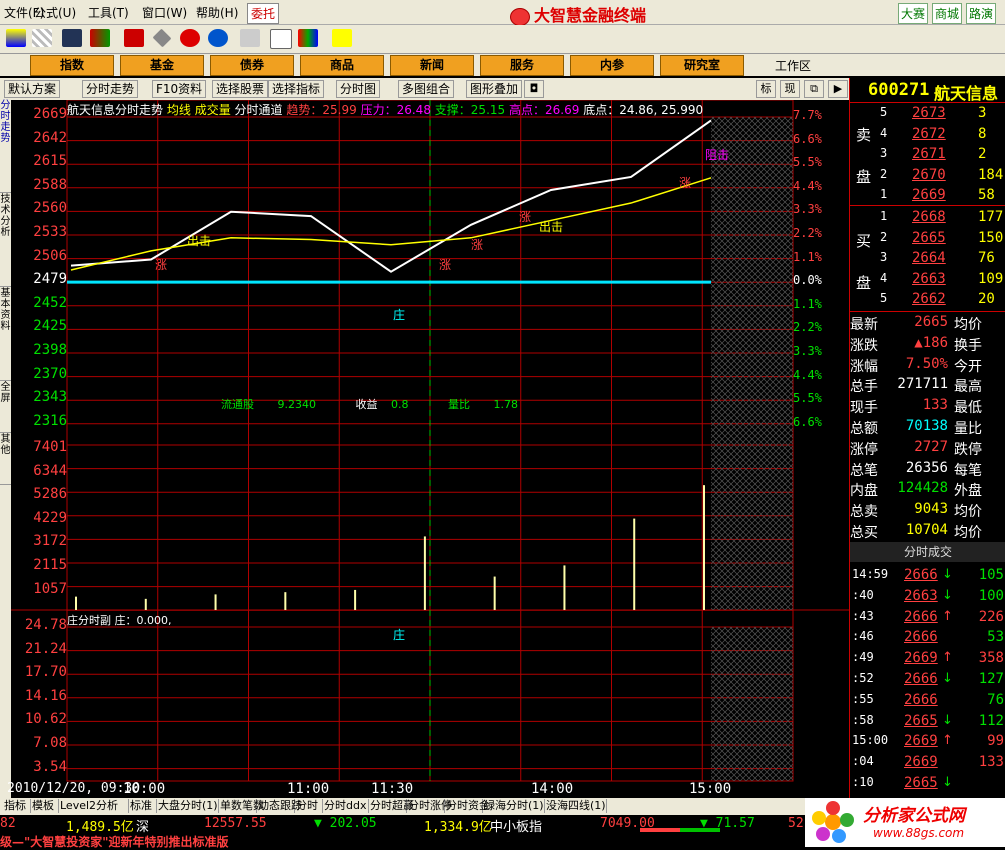 The height and width of the screenshot is (850, 1005). What do you see at coordinates (766, 89) in the screenshot?
I see `mark-button: 标` at bounding box center [766, 89].